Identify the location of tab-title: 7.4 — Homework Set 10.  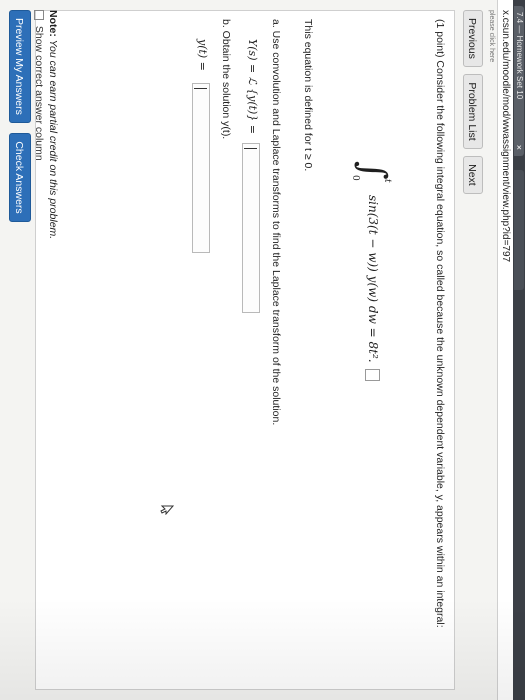
(519, 56).